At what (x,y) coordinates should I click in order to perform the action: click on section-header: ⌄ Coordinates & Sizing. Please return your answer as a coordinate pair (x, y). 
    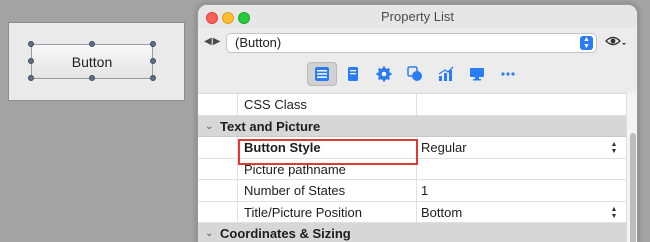
    Looking at the image, I should click on (412, 232).